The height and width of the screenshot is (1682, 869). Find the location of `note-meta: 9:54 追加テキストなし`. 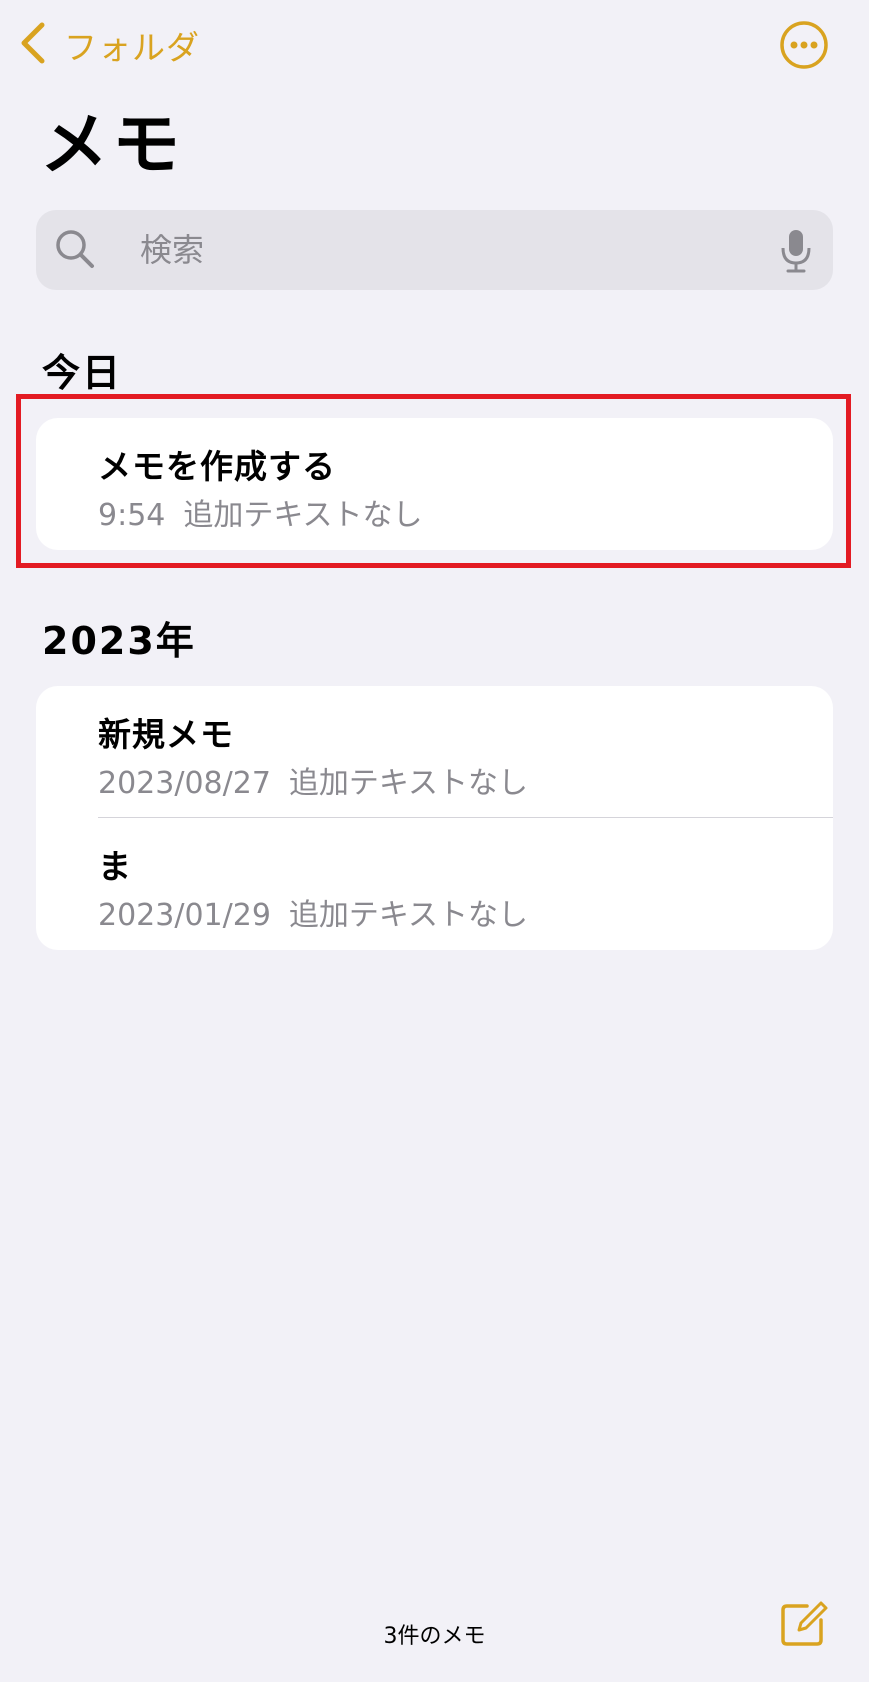

note-meta: 9:54 追加テキストなし is located at coordinates (260, 512).